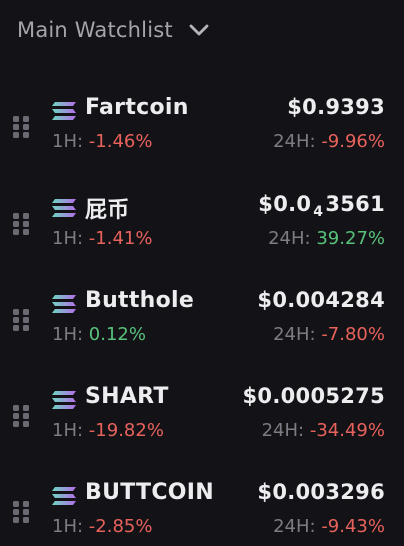 The width and height of the screenshot is (404, 546). Describe the element at coordinates (140, 300) in the screenshot. I see `coin-name: Butthole` at that location.